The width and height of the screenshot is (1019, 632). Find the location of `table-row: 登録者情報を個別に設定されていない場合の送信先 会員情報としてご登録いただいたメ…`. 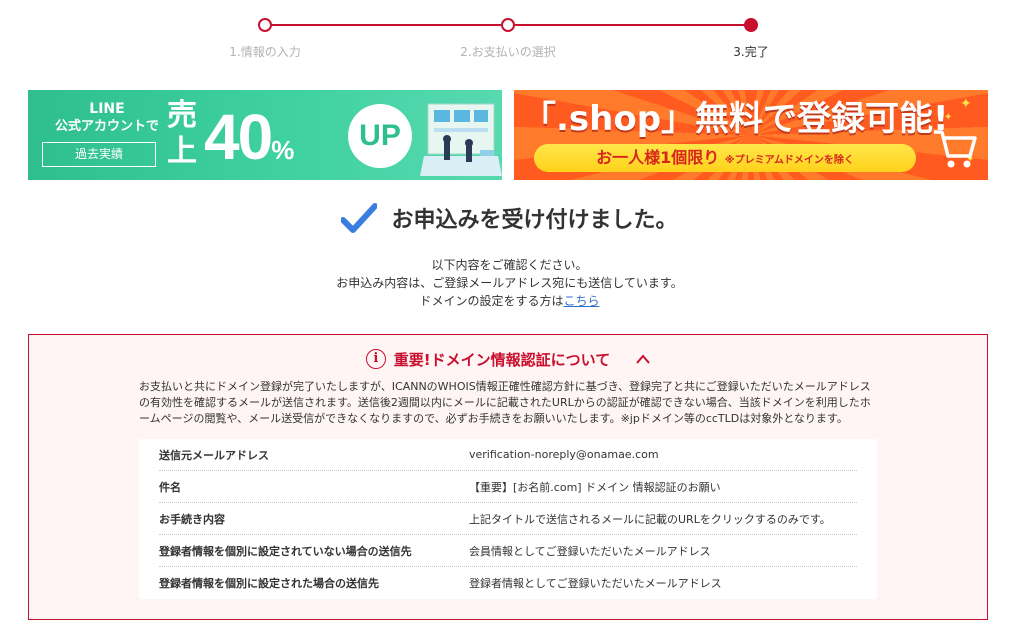

table-row: 登録者情報を個別に設定されていない場合の送信先 会員情報としてご登録いただいたメ… is located at coordinates (508, 551).